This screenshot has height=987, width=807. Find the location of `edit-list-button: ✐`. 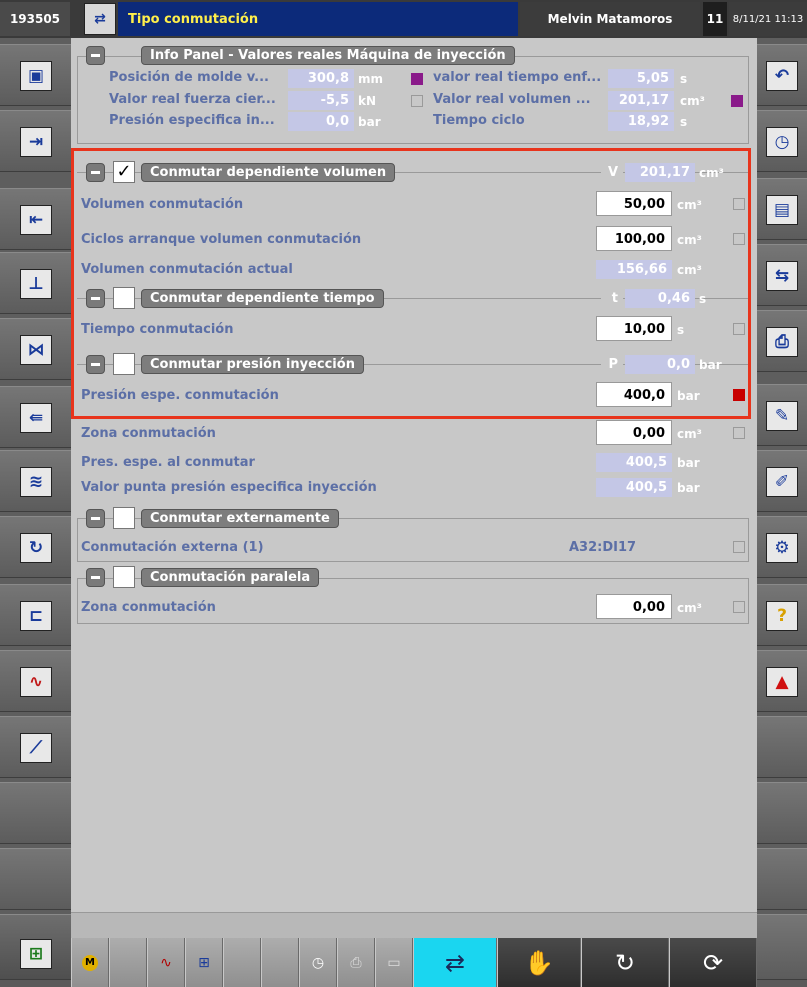

edit-list-button: ✐ is located at coordinates (782, 481).